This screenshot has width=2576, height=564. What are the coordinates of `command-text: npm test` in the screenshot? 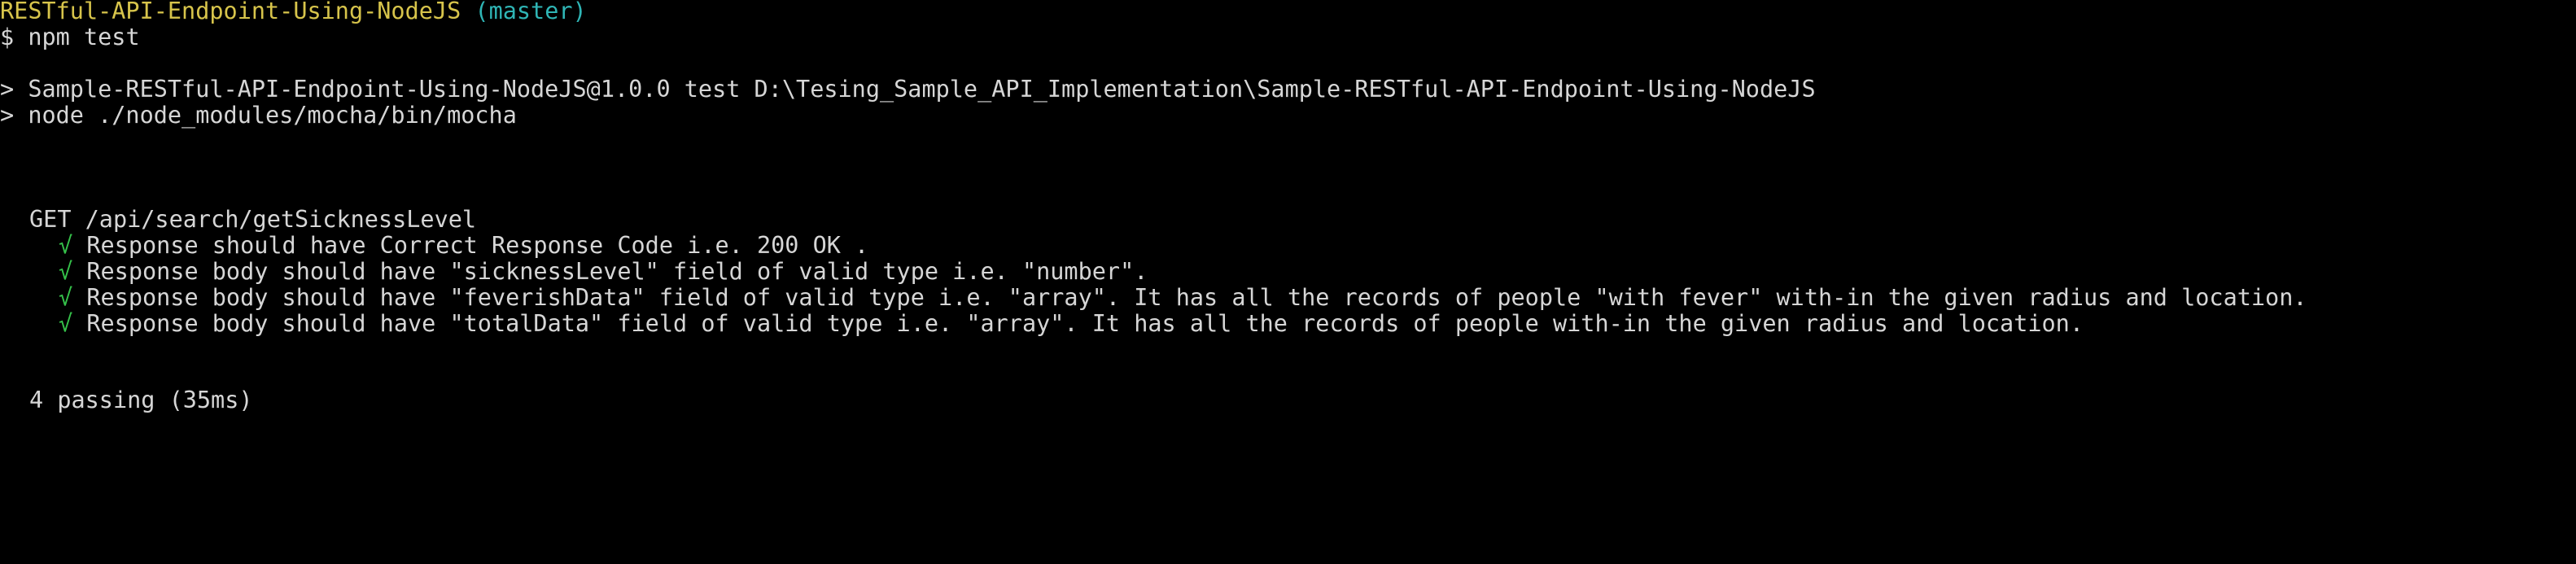 It's located at (84, 37).